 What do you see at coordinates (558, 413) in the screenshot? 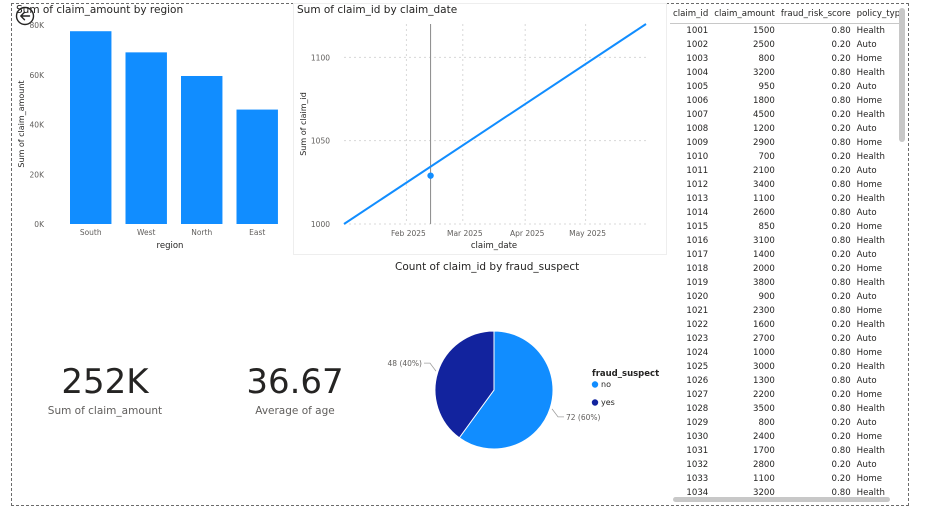
I see `leader-line` at bounding box center [558, 413].